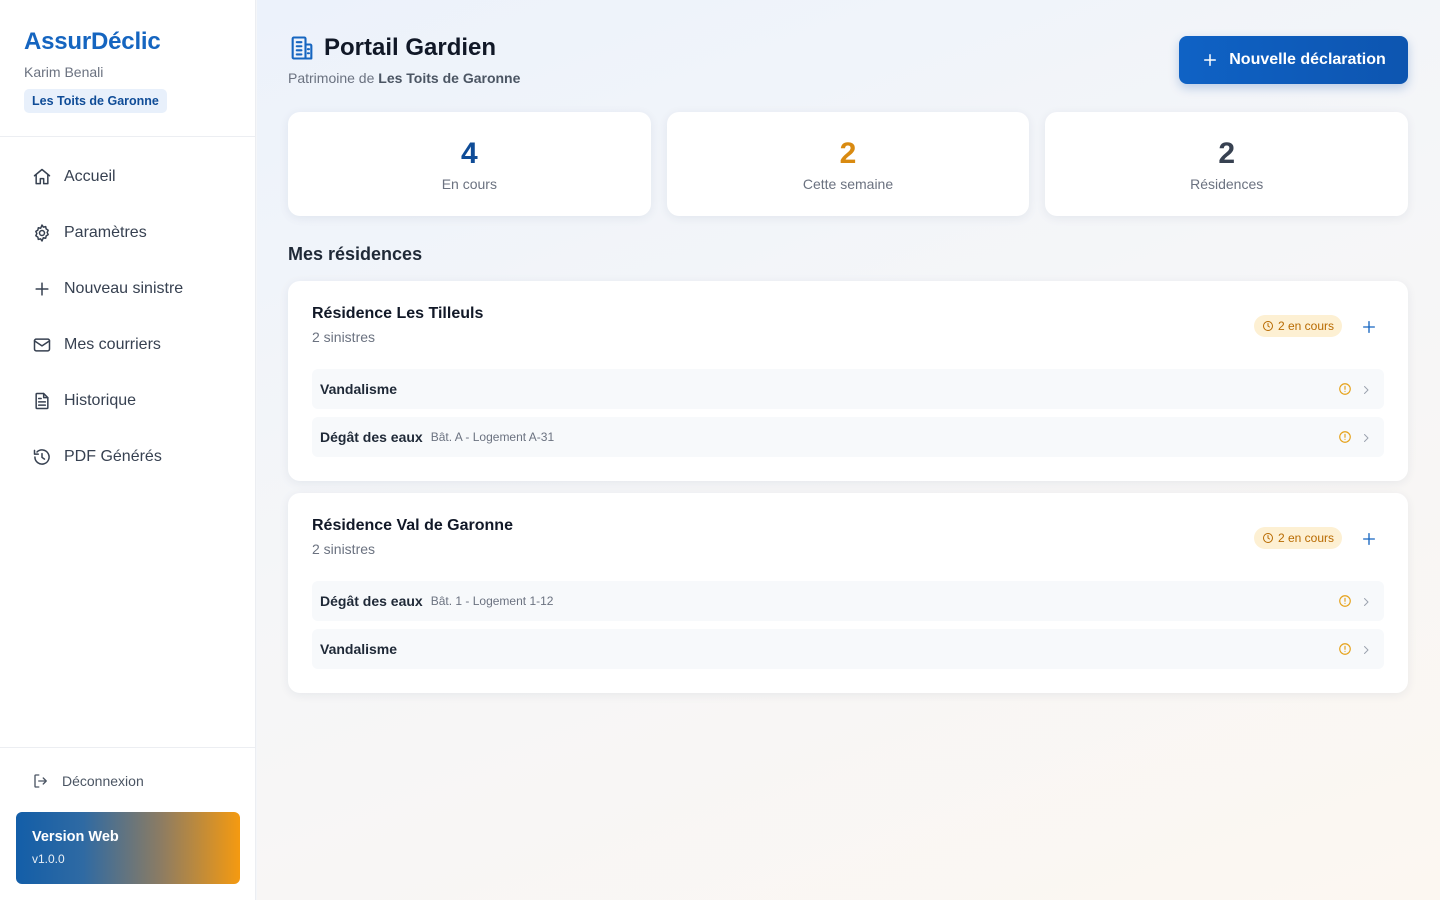  Describe the element at coordinates (112, 344) in the screenshot. I see `sidebar-item-label: Mes courriers` at that location.